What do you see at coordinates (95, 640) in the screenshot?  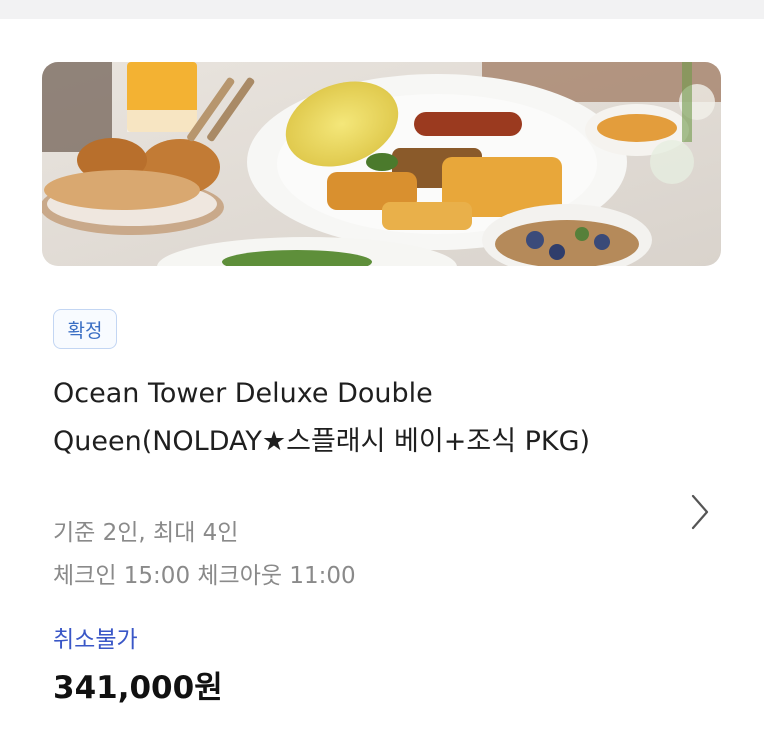 I see `cancel-policy: 취소불가` at bounding box center [95, 640].